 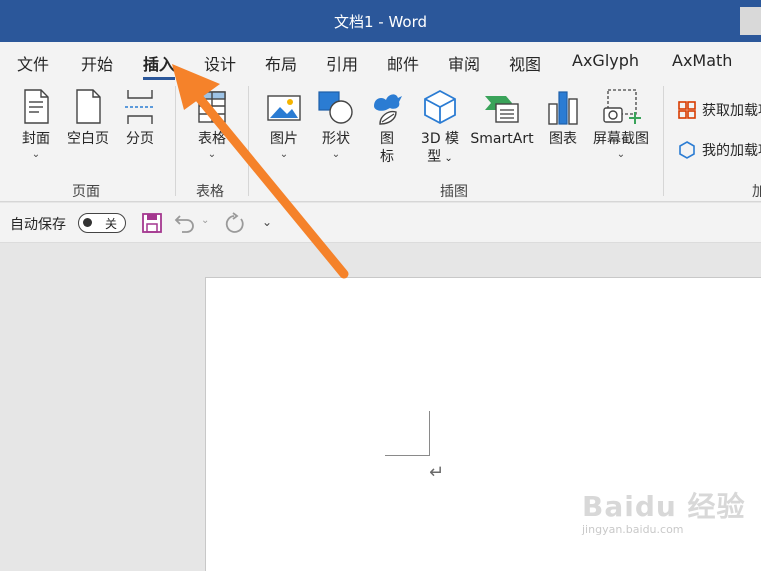 I want to click on 3d-models-button: 3D 模型 ⌄, so click(x=440, y=128).